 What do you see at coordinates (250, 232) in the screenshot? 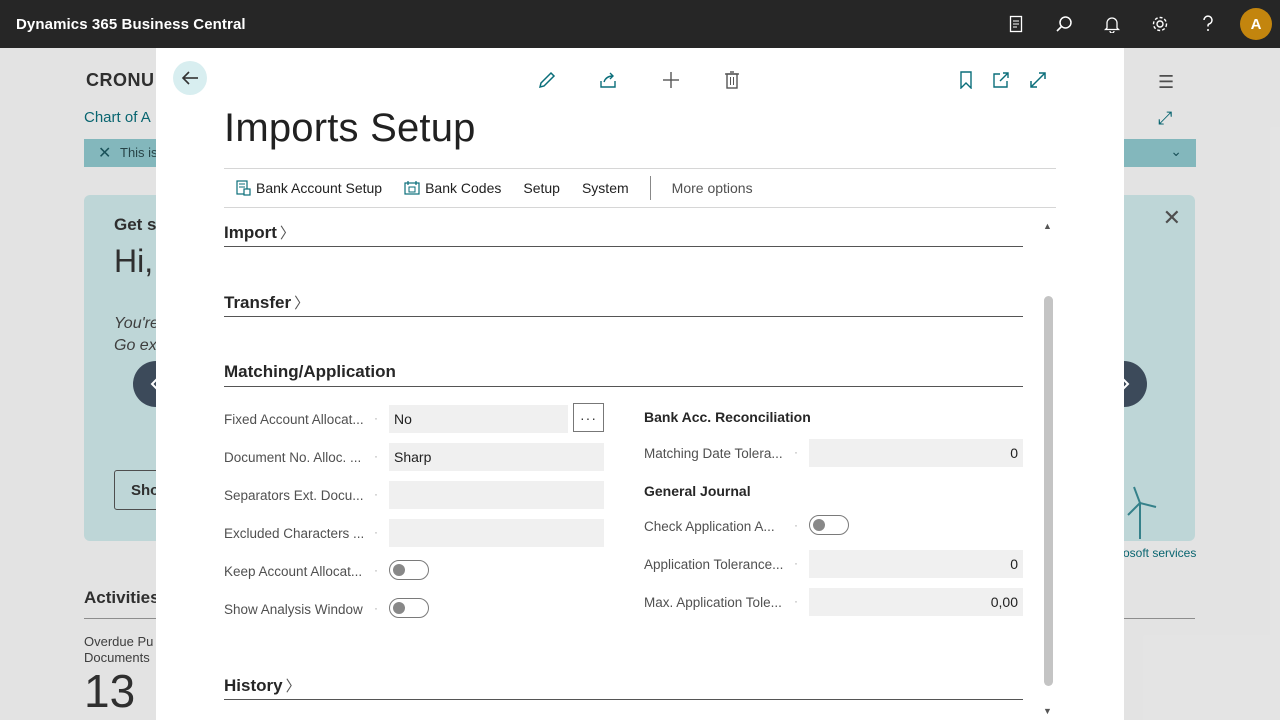
I see `section-import-title: Import` at bounding box center [250, 232].